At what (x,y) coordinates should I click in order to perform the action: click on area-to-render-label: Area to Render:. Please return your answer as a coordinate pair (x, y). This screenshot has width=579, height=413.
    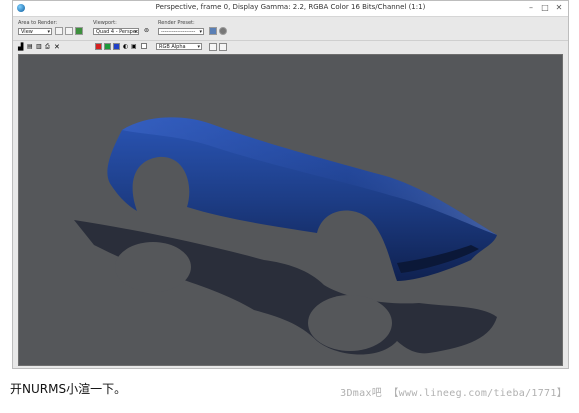
    Looking at the image, I should click on (38, 23).